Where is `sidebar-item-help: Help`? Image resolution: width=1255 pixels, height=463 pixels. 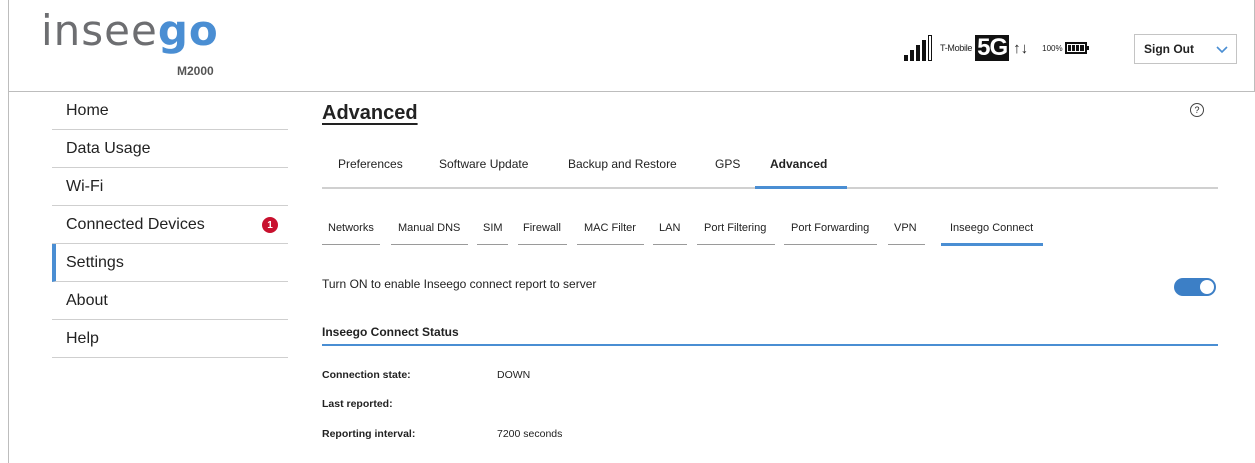 sidebar-item-help: Help is located at coordinates (170, 339).